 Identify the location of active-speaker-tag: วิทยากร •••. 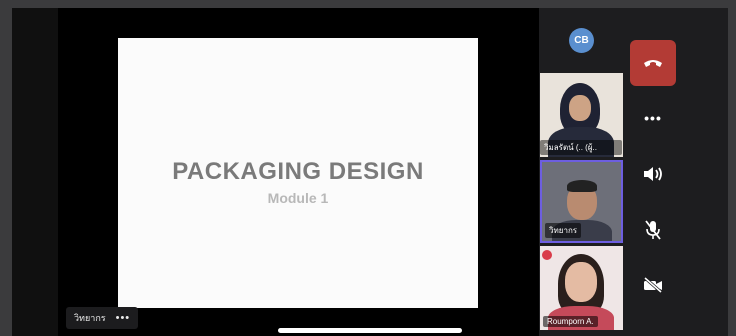
(102, 318).